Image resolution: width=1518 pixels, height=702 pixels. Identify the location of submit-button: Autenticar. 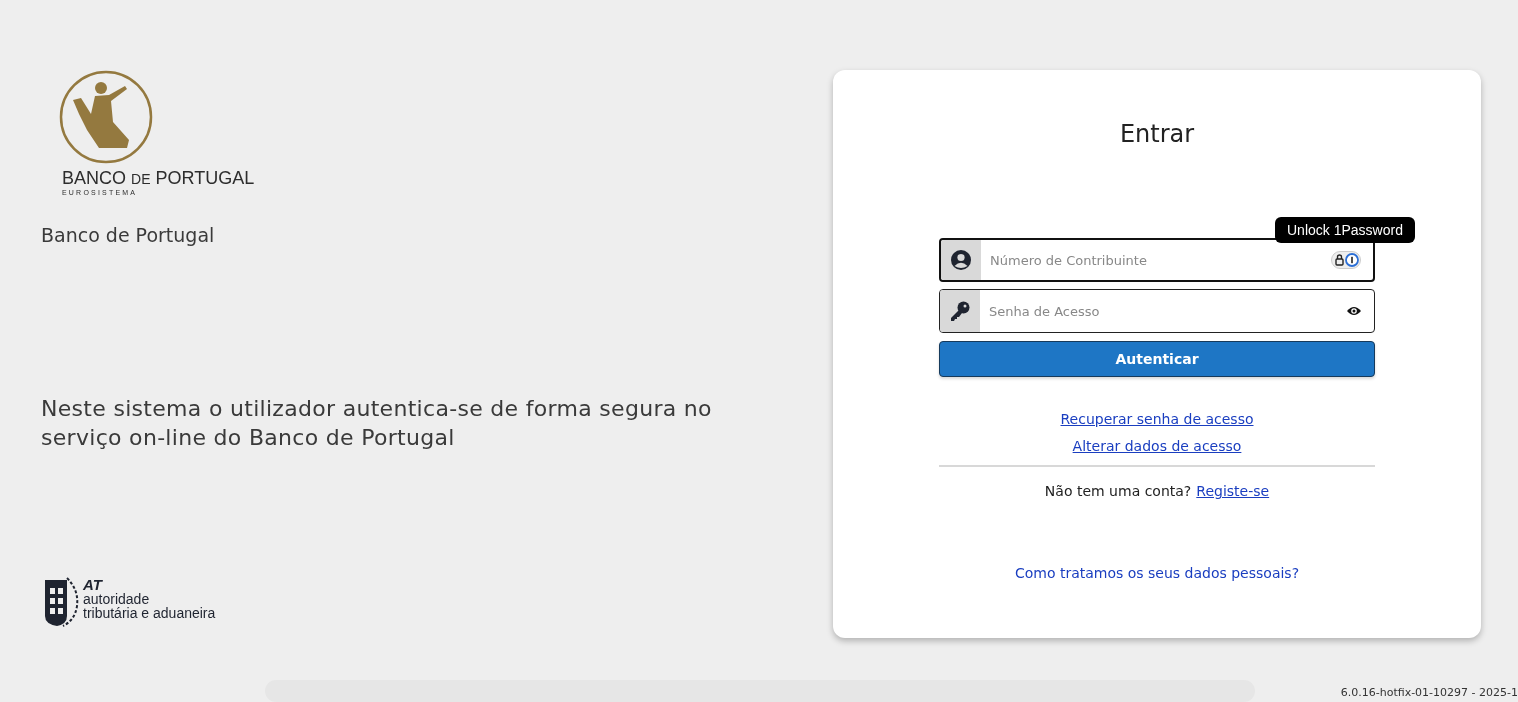
(1157, 359).